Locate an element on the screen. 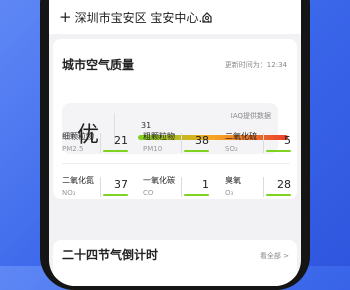 Image resolution: width=350 pixels, height=290 pixels. pollutant-co: 一氧化碳 CO 1 is located at coordinates (178, 190).